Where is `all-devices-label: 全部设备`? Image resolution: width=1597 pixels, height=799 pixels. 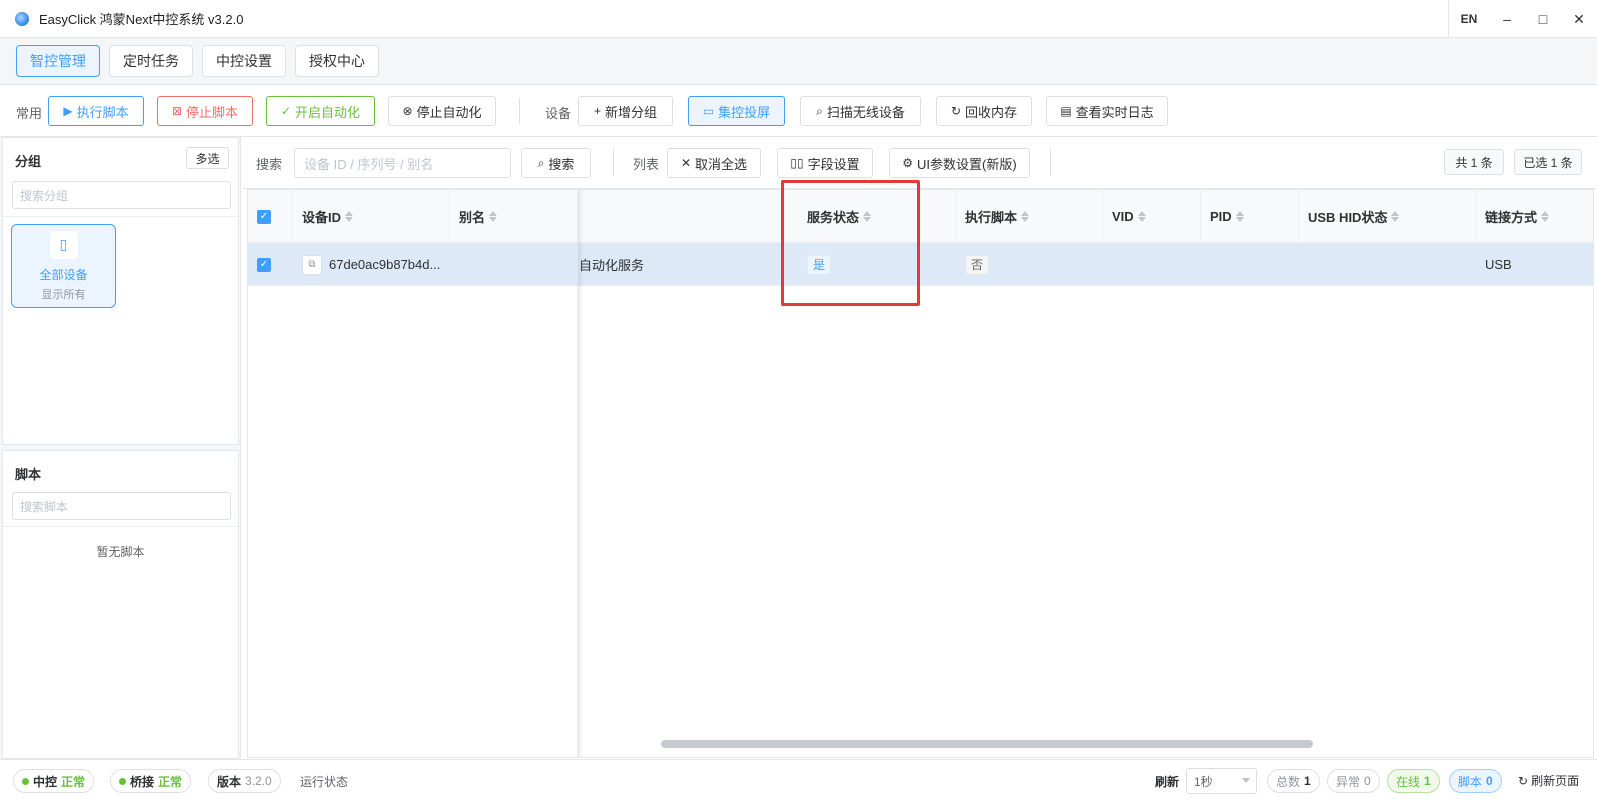
all-devices-label: 全部设备 is located at coordinates (63, 274).